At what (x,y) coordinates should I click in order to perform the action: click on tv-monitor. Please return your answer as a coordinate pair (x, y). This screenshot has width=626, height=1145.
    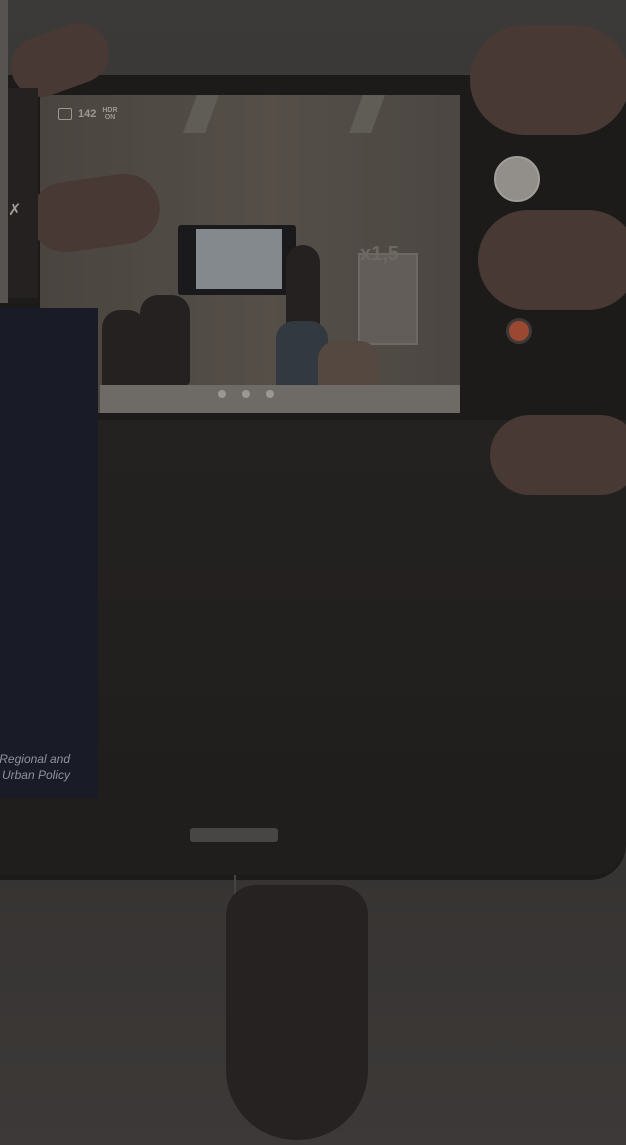
    Looking at the image, I should click on (237, 260).